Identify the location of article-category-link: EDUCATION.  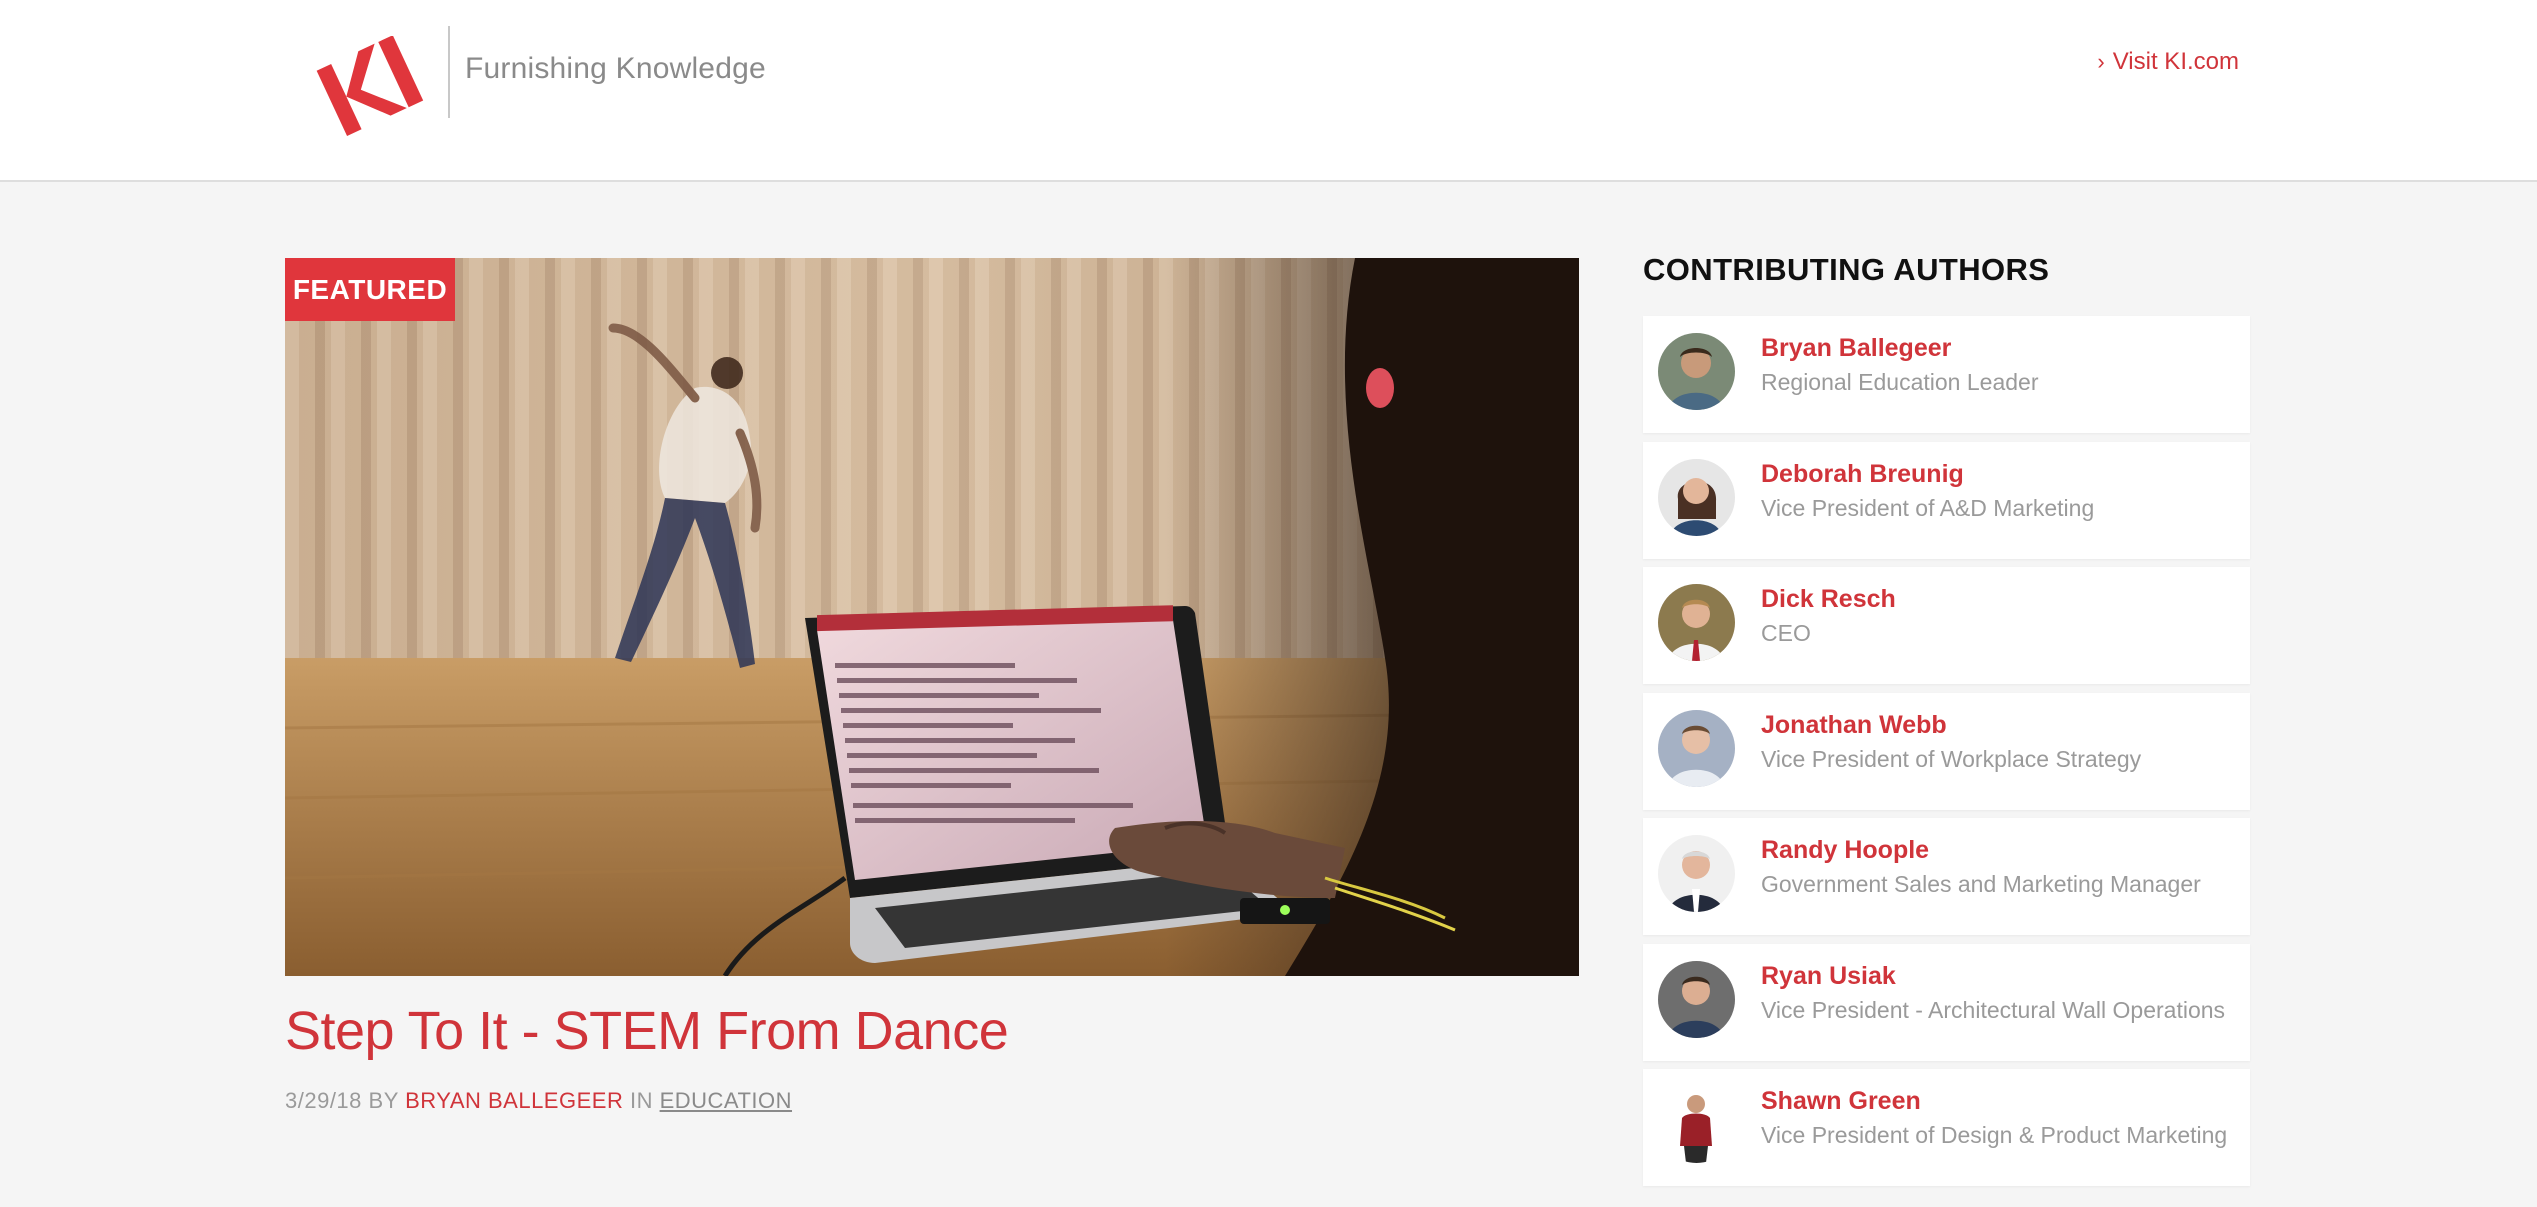
(726, 1100).